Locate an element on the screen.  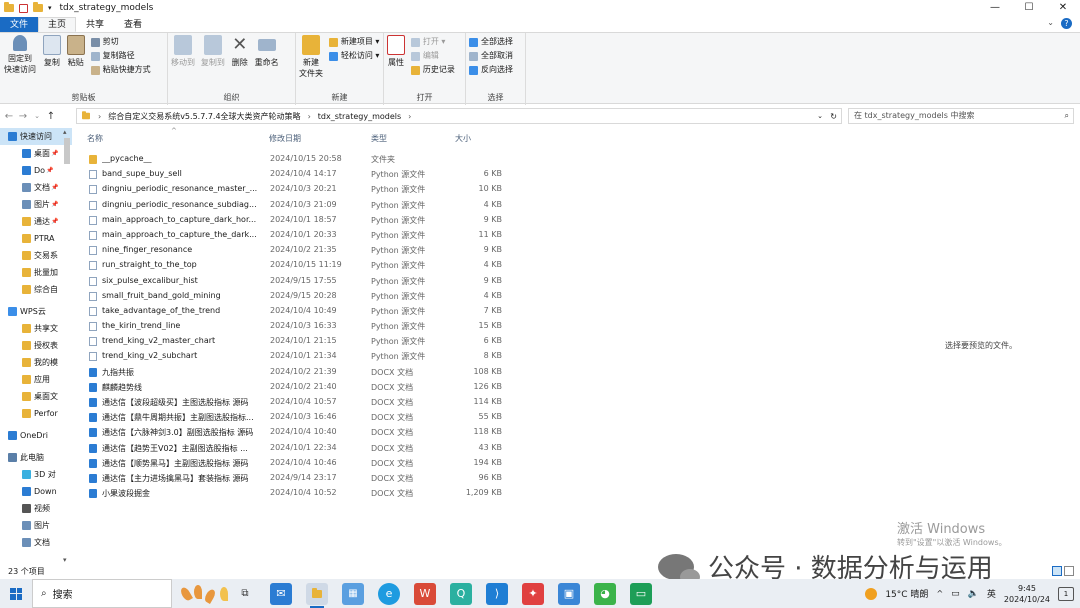
forward-button: → is located at coordinates (23, 116).